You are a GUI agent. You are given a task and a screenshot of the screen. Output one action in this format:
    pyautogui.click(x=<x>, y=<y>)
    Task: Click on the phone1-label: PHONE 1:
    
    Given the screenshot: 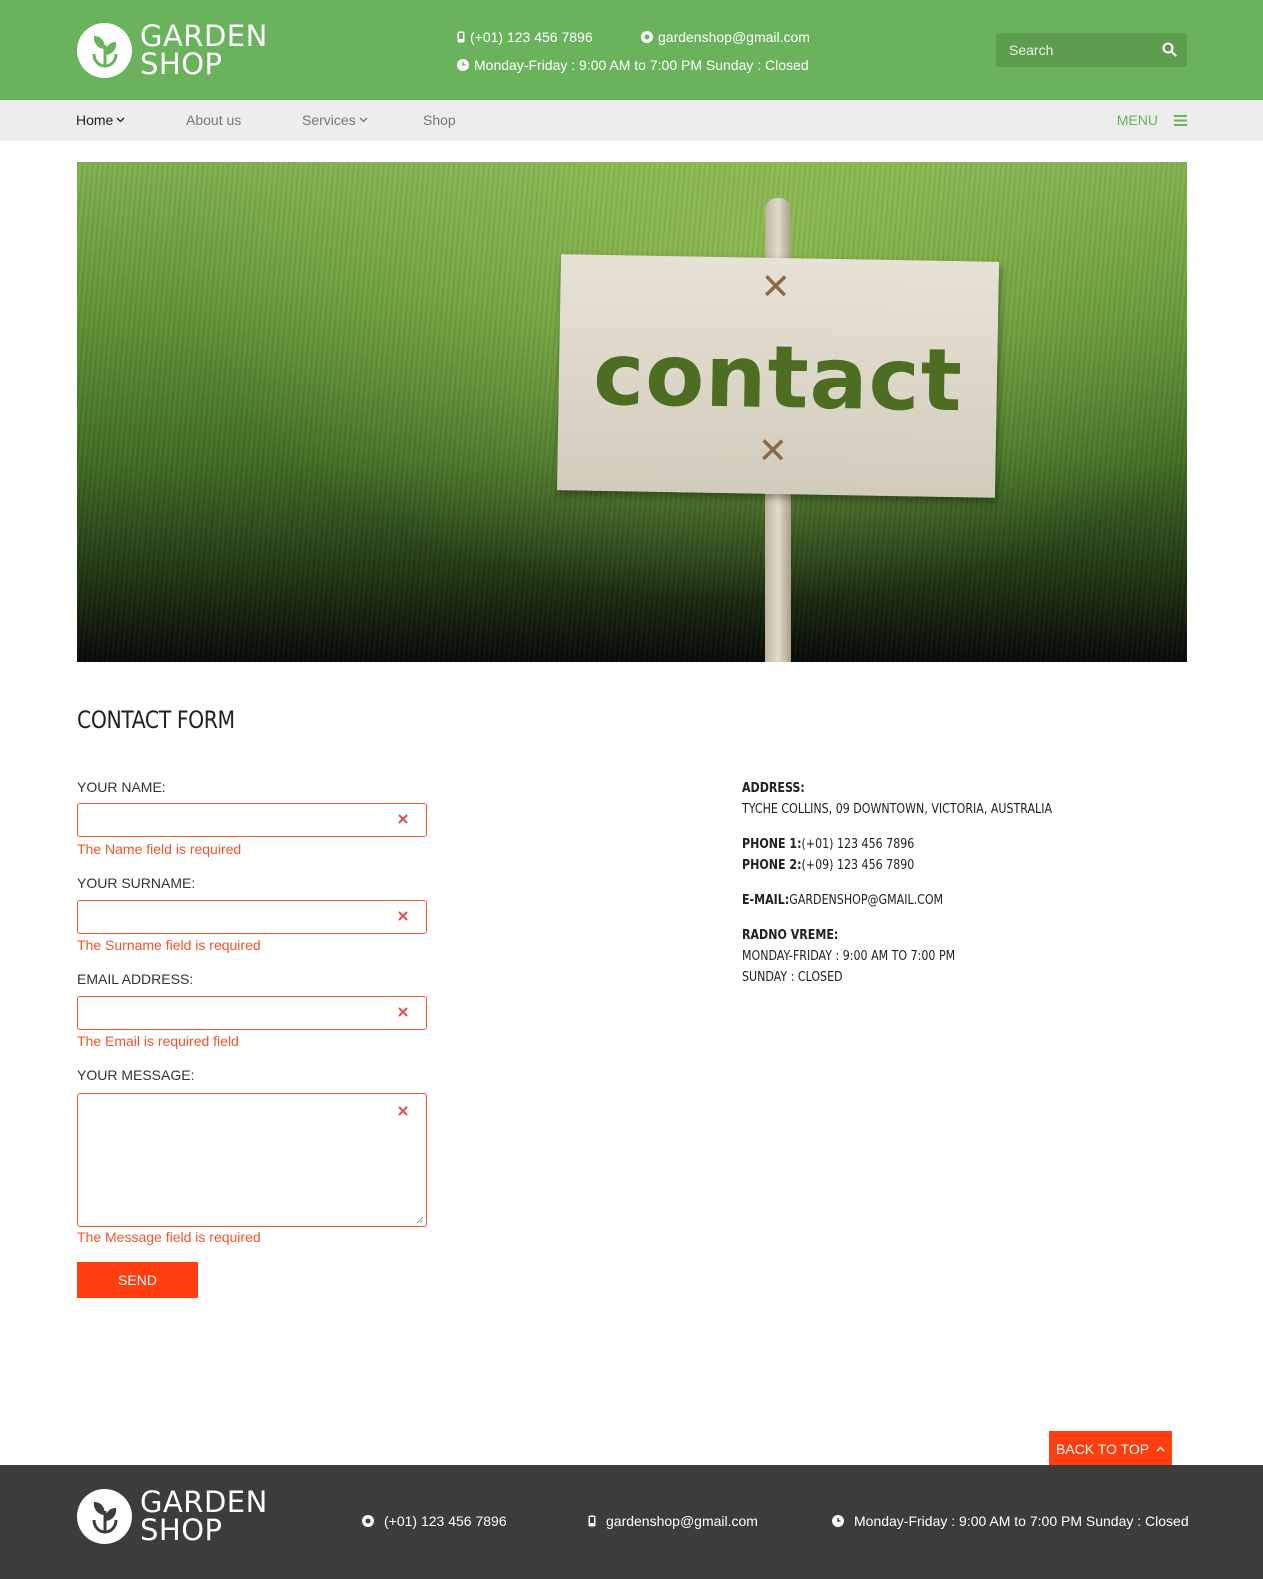 What is the action you would take?
    pyautogui.click(x=772, y=844)
    